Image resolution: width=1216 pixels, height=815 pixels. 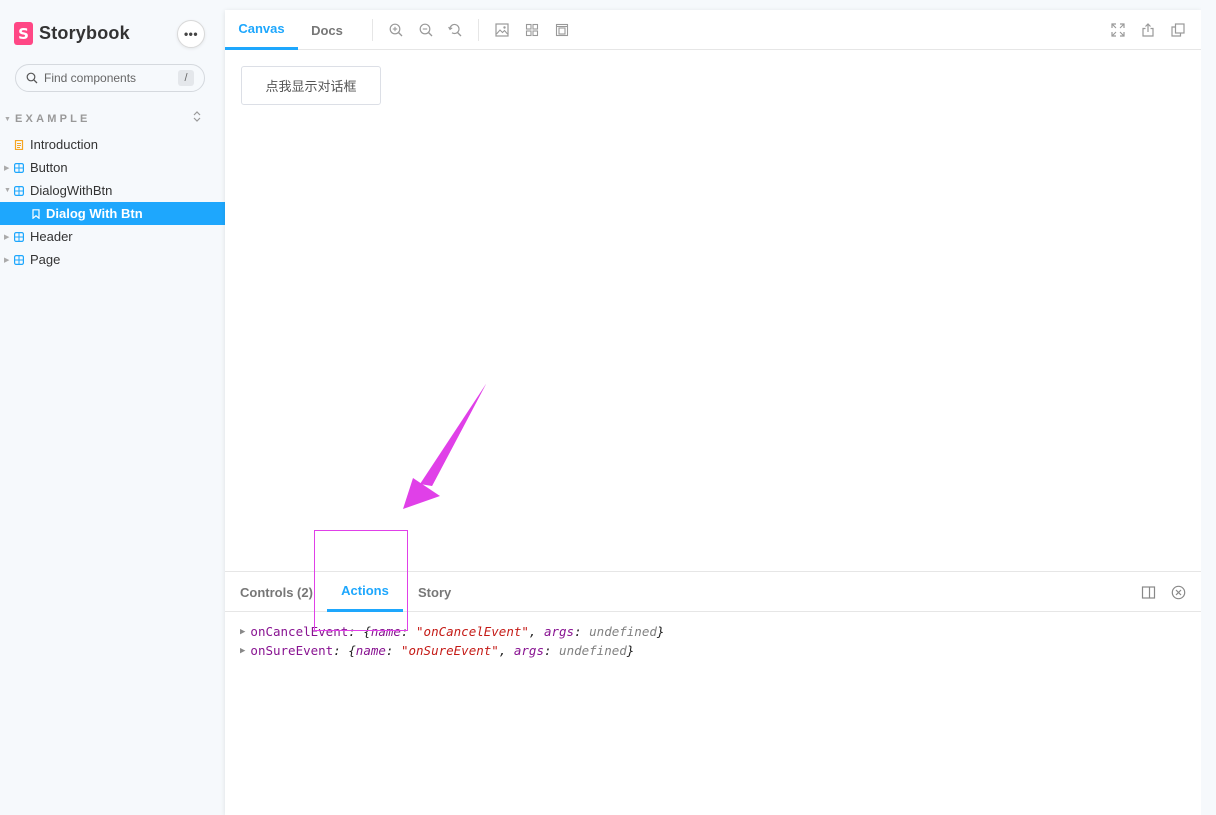 What do you see at coordinates (112, 167) in the screenshot?
I see `sidebar-item-button: ▶ Button` at bounding box center [112, 167].